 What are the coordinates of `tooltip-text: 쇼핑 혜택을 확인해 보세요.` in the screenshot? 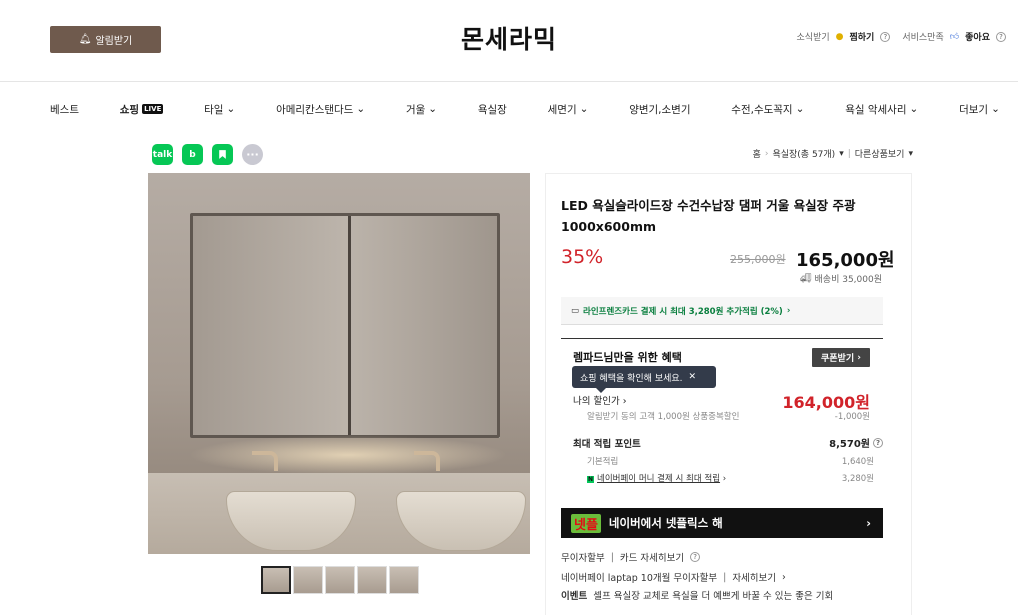 It's located at (631, 378).